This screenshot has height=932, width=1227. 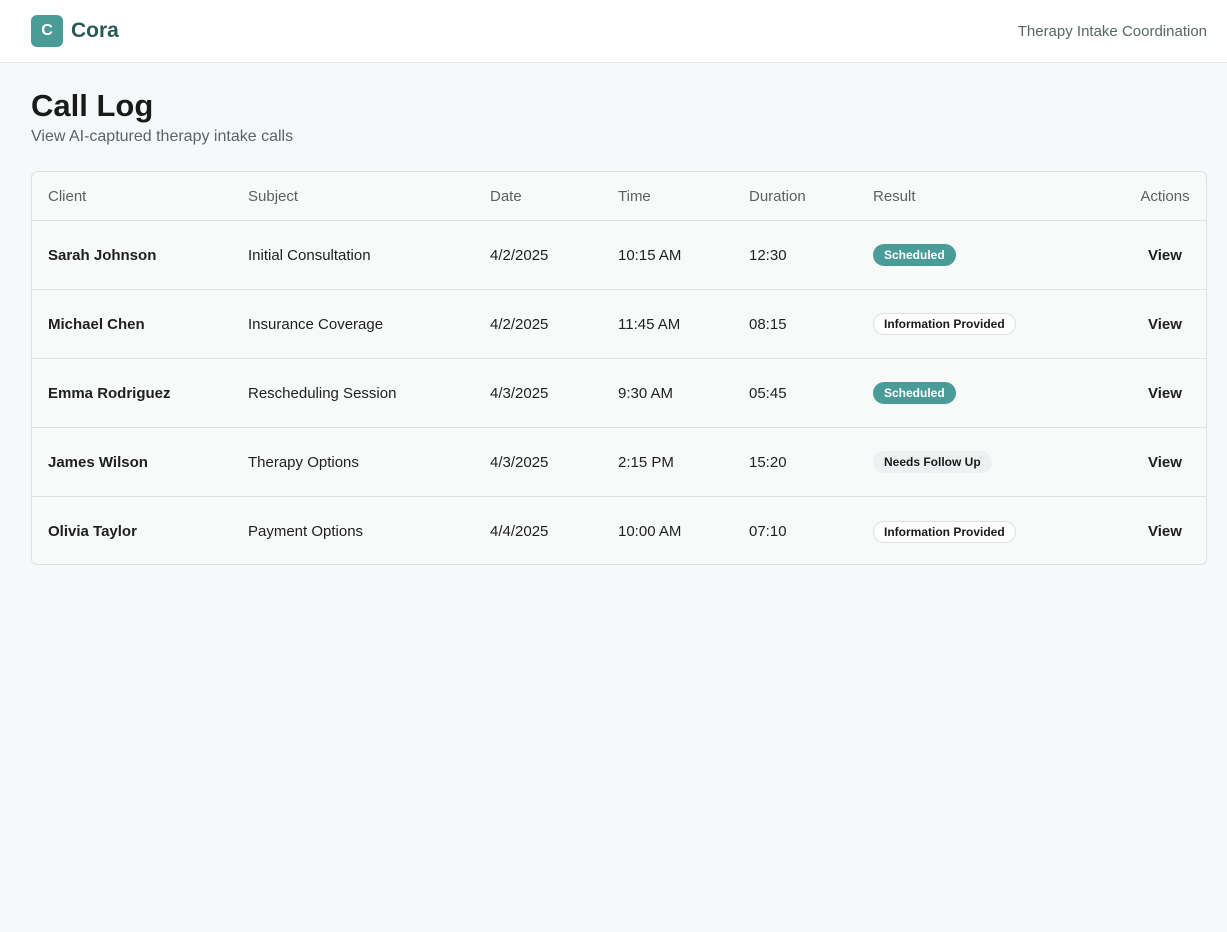 What do you see at coordinates (309, 255) in the screenshot?
I see `call-subject: Initial Consultation` at bounding box center [309, 255].